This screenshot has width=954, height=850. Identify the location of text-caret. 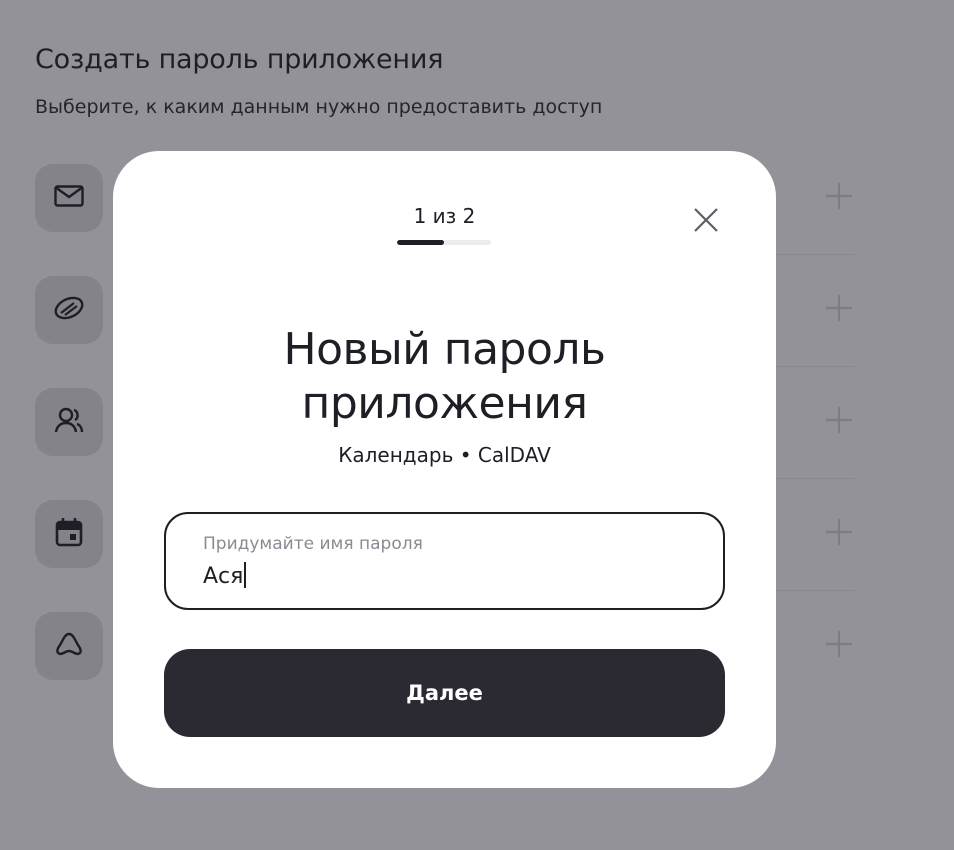
(245, 575).